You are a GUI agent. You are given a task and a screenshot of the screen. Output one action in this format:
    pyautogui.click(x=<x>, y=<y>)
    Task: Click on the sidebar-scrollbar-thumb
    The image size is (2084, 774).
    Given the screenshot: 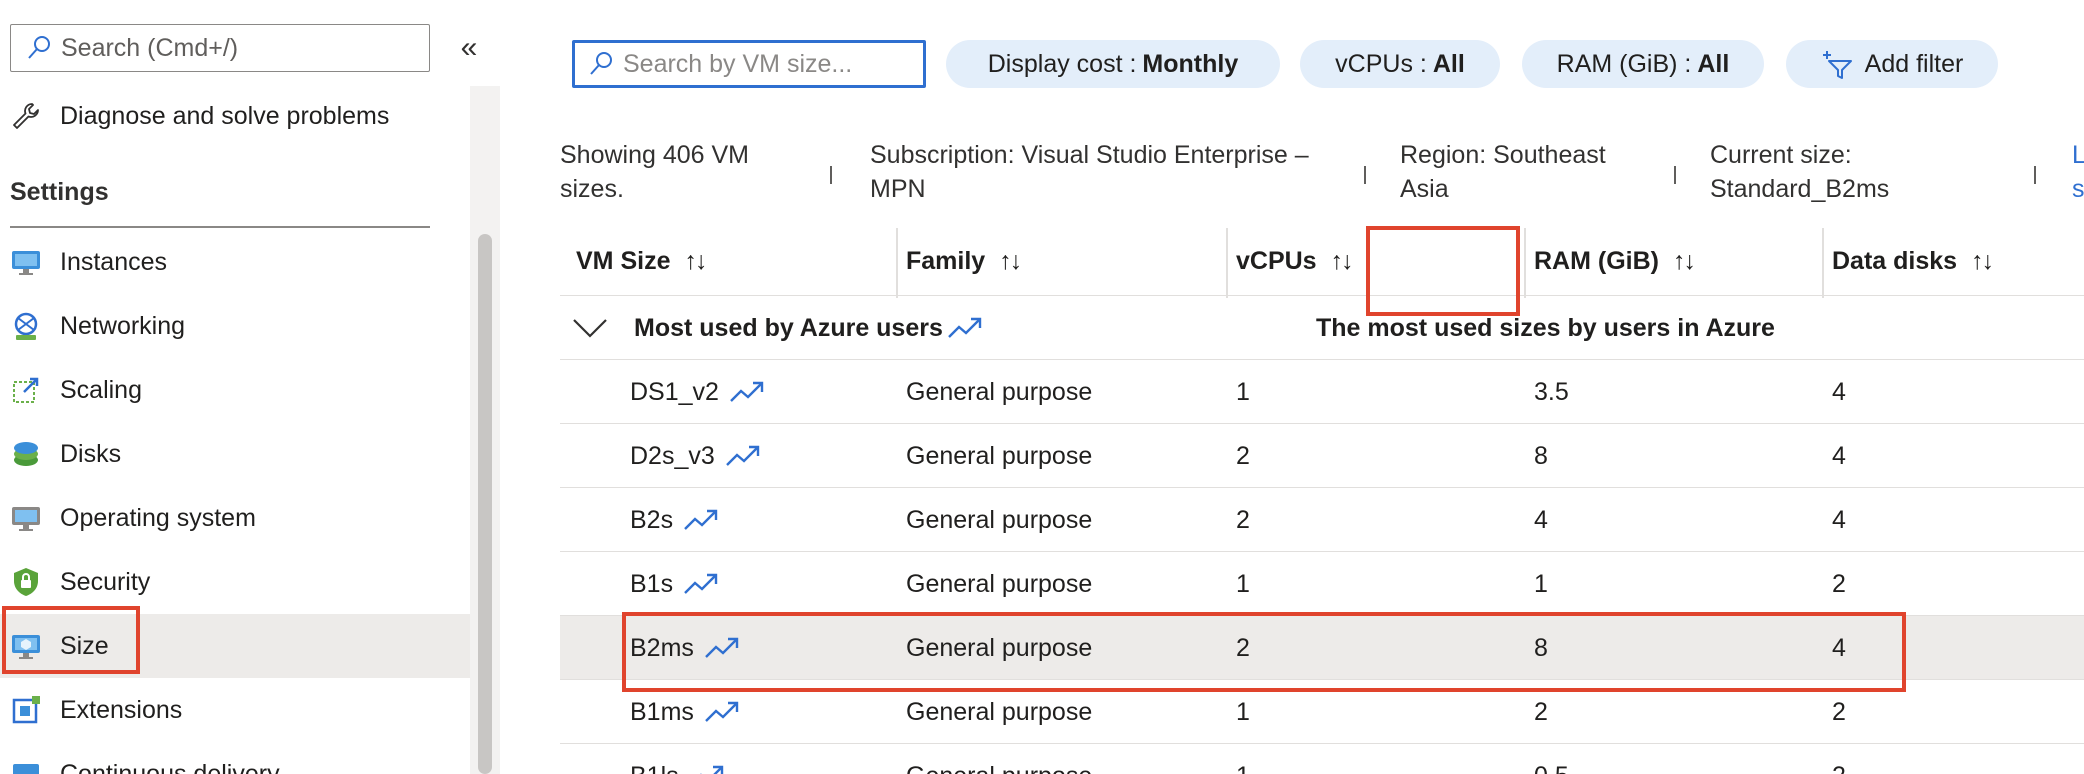 What is the action you would take?
    pyautogui.click(x=485, y=504)
    